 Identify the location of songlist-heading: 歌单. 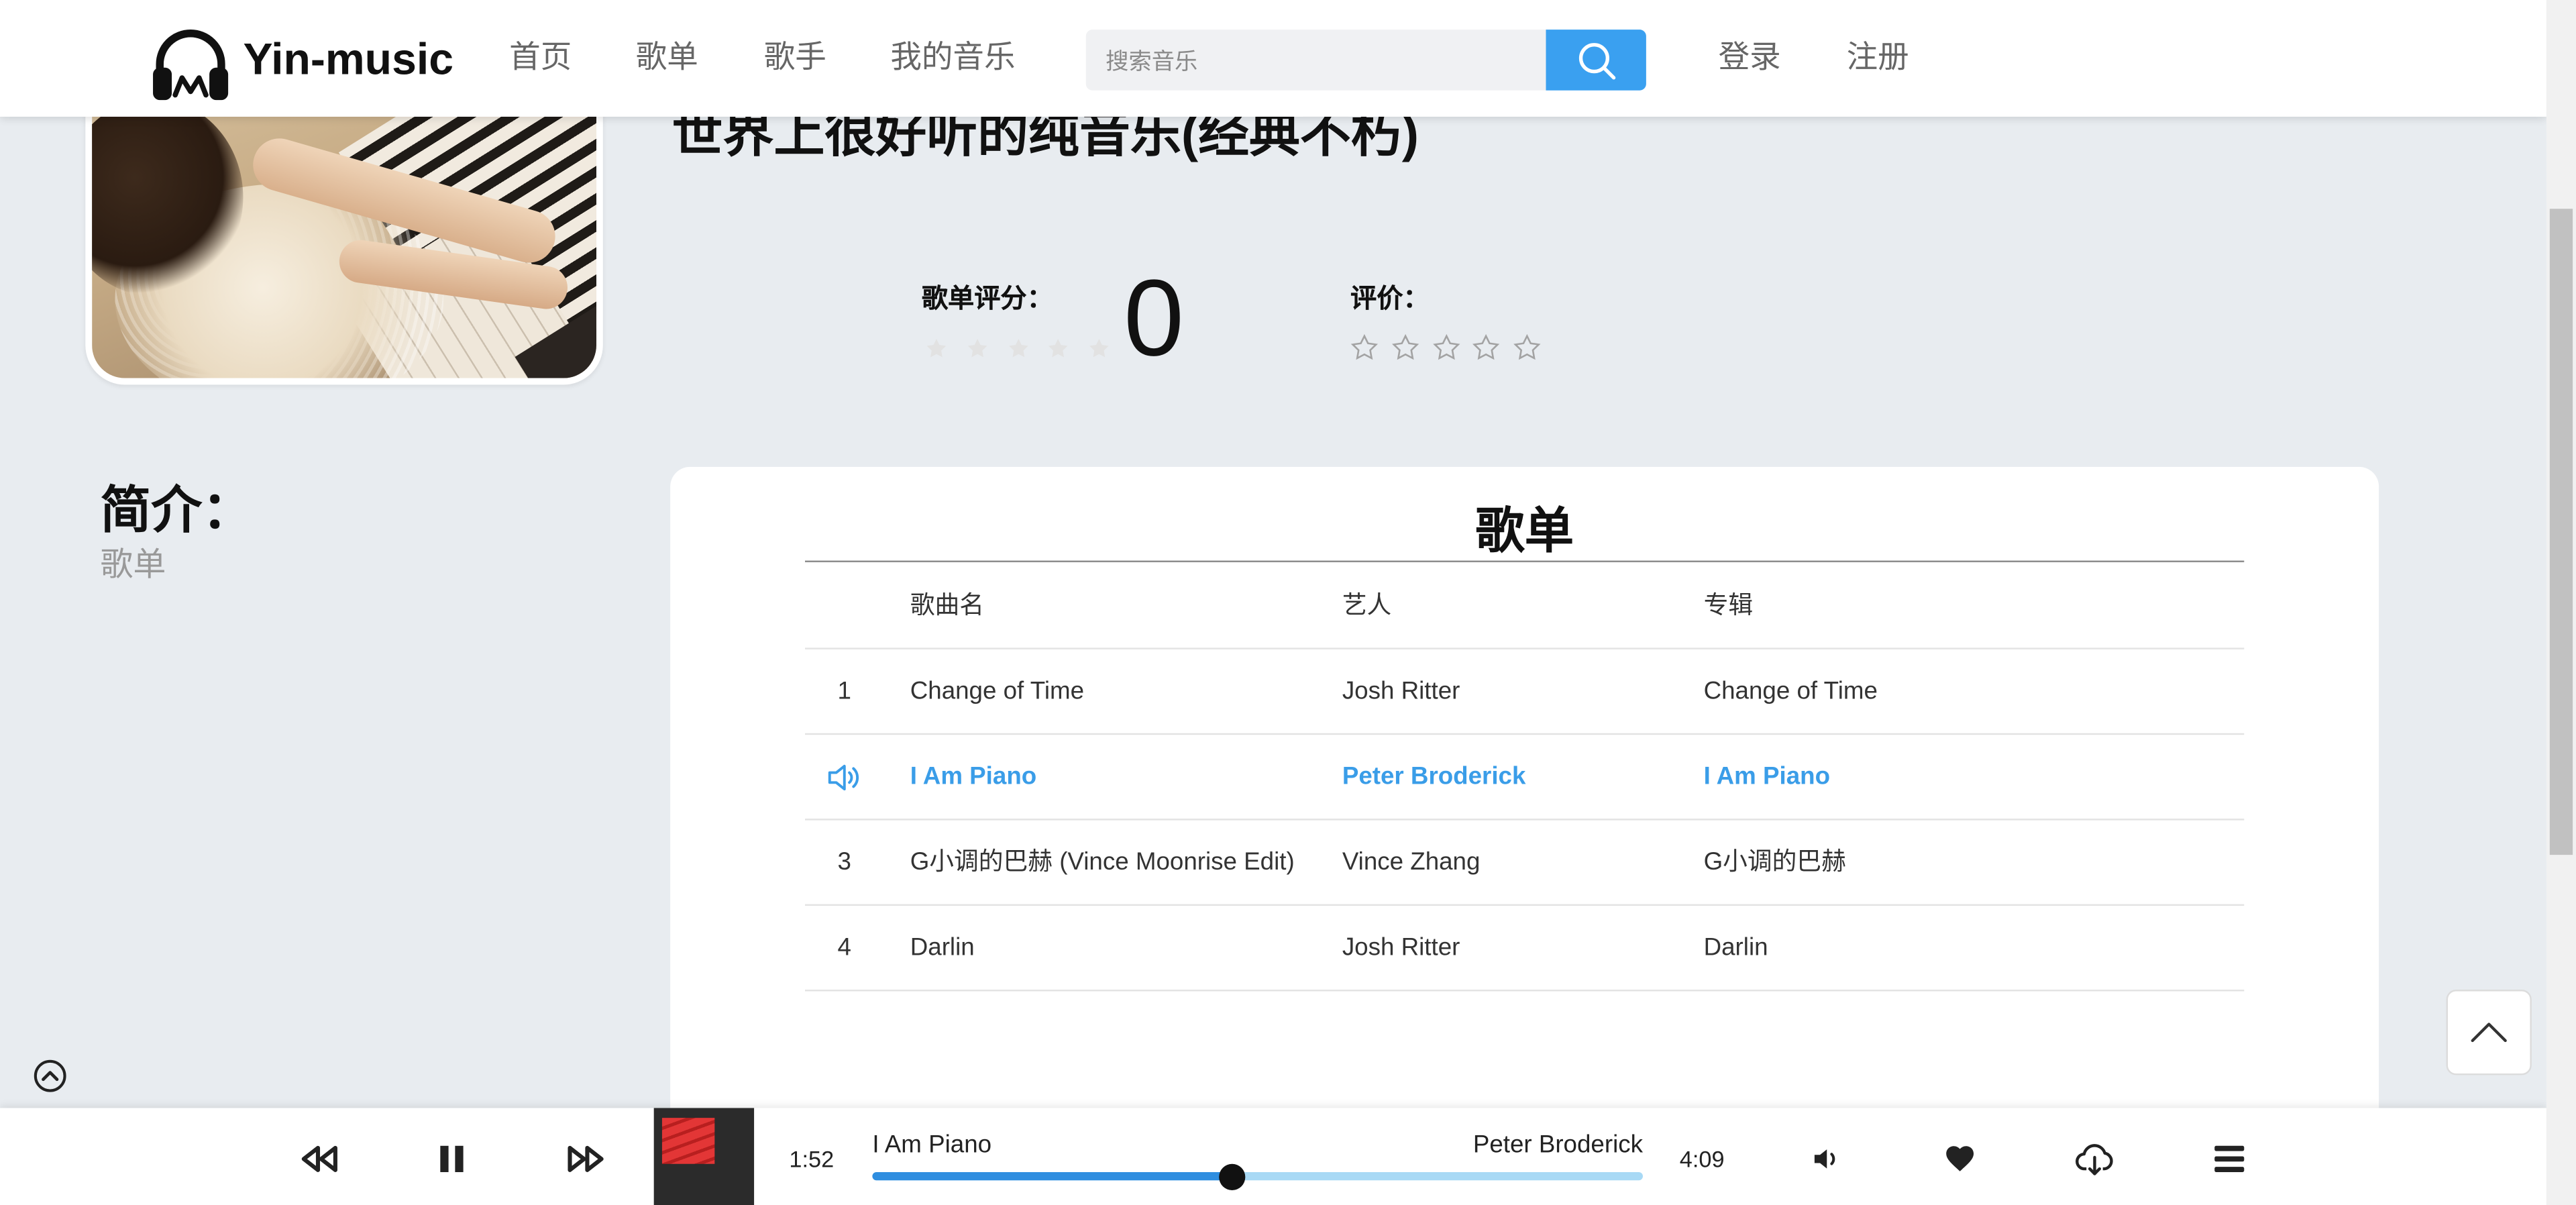
(1524, 532).